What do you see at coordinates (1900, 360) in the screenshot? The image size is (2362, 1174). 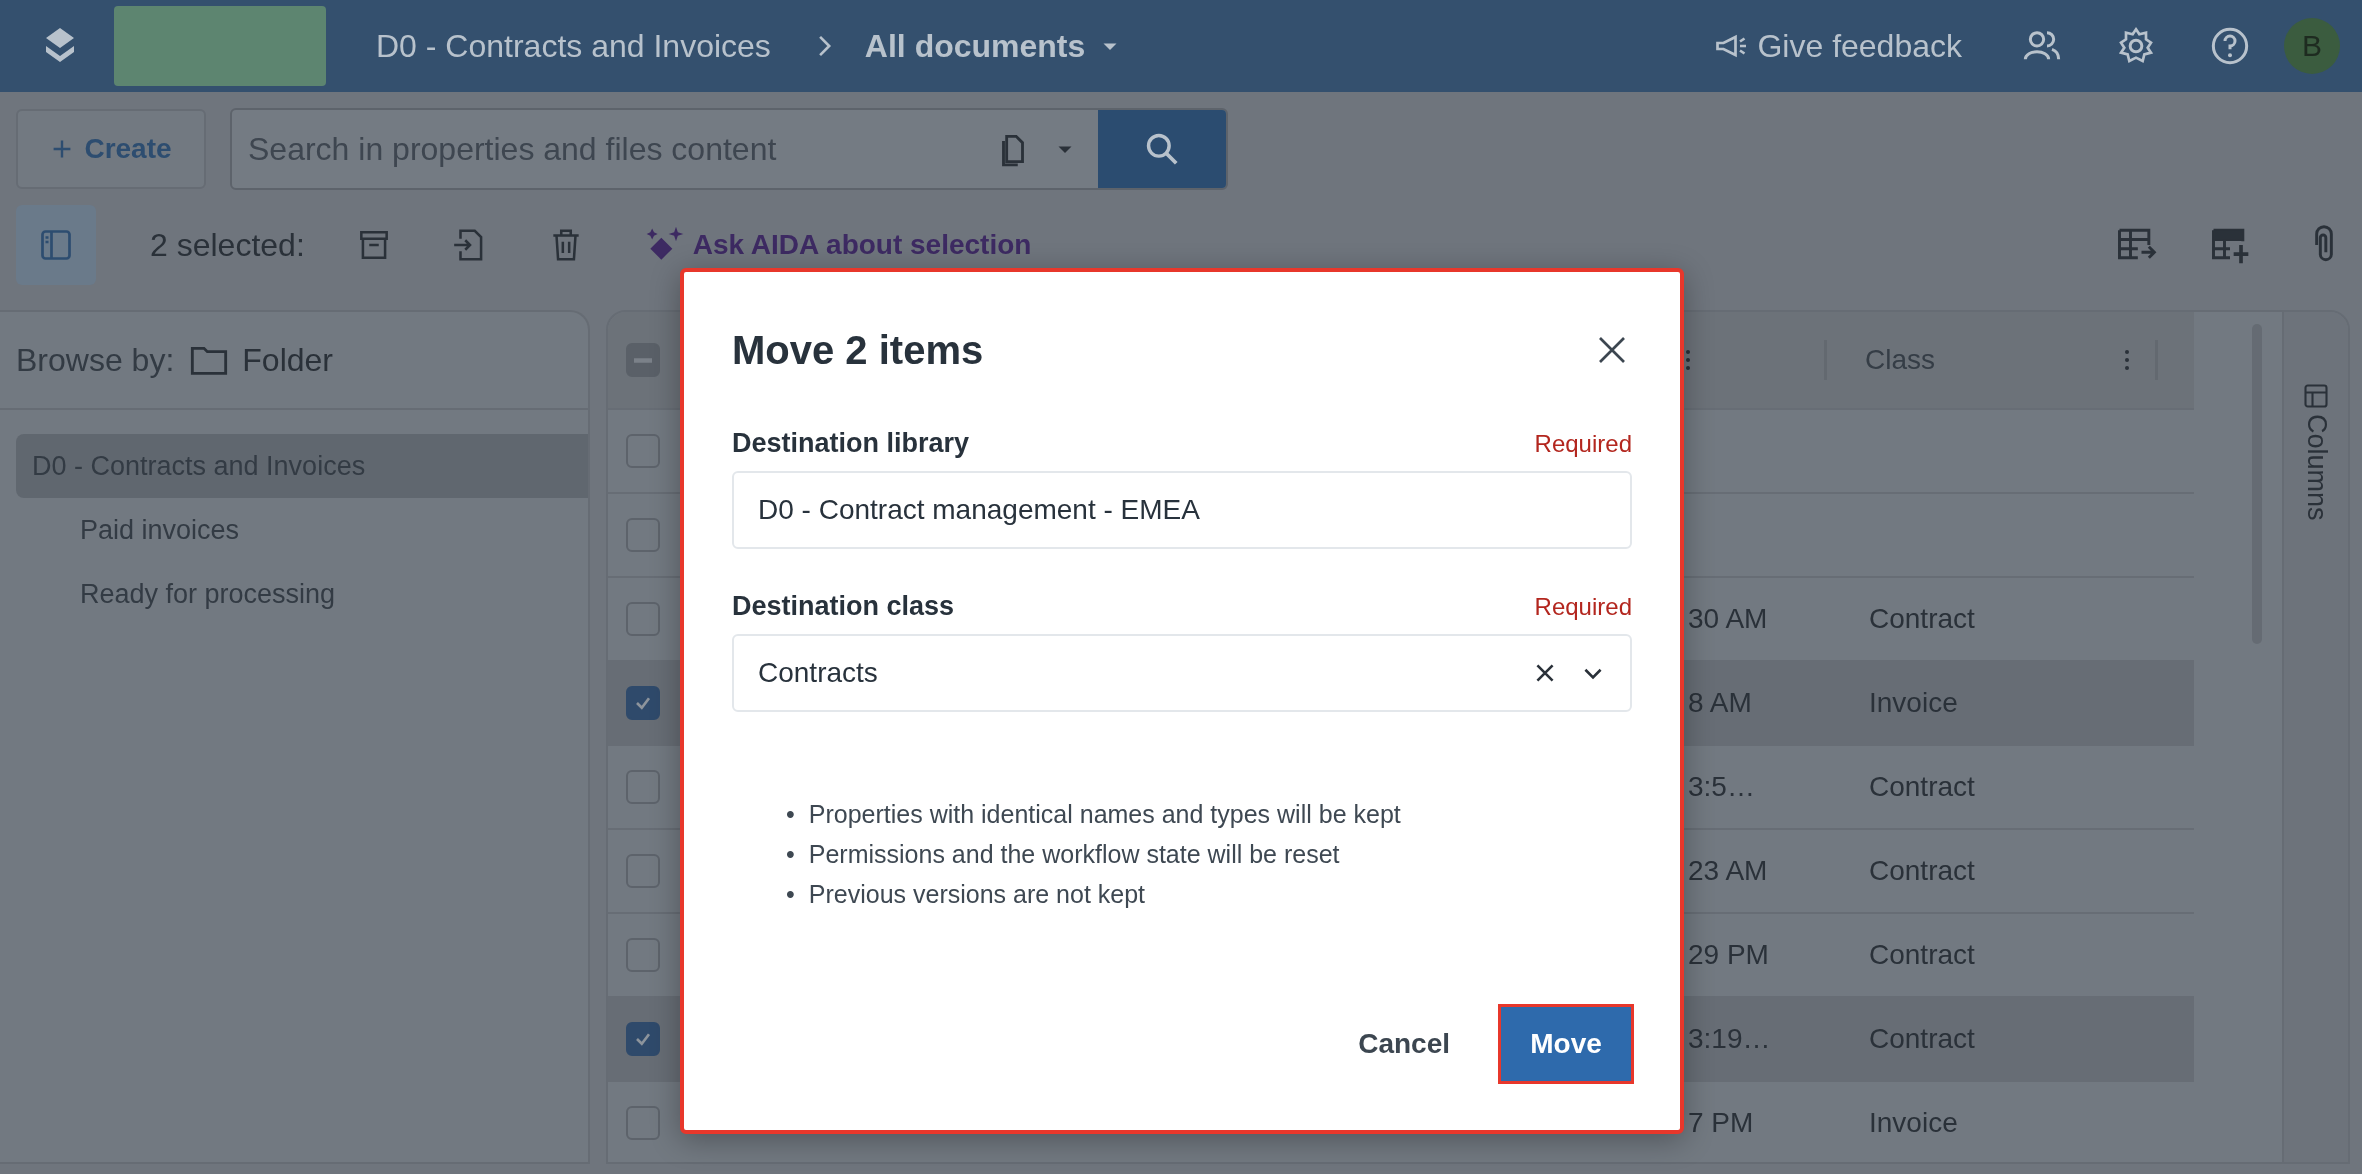 I see `column-header: Class` at bounding box center [1900, 360].